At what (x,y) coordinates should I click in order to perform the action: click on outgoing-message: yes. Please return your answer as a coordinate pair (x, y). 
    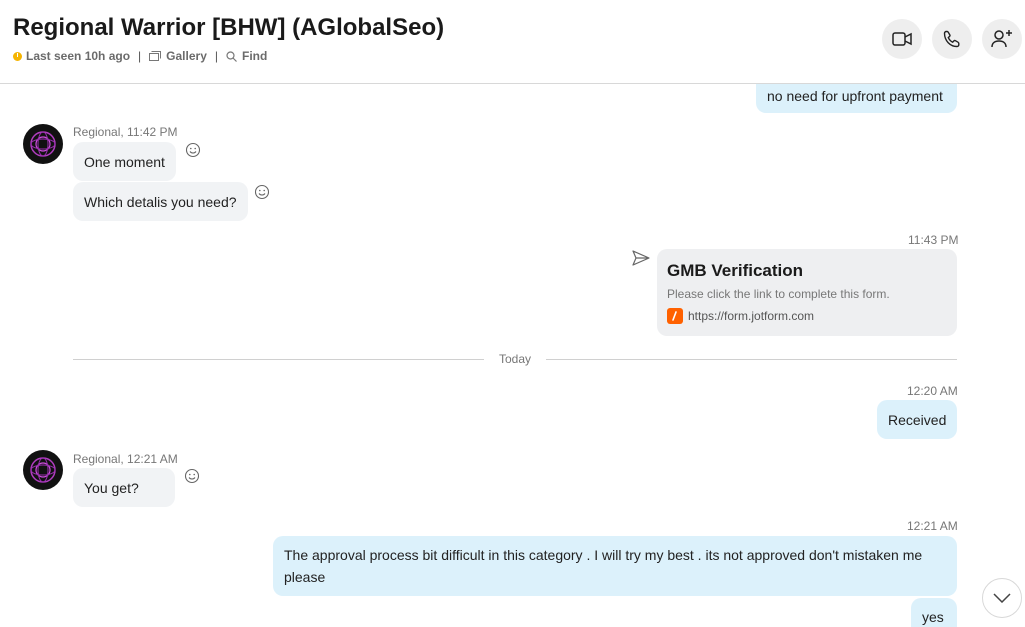
    Looking at the image, I should click on (934, 612).